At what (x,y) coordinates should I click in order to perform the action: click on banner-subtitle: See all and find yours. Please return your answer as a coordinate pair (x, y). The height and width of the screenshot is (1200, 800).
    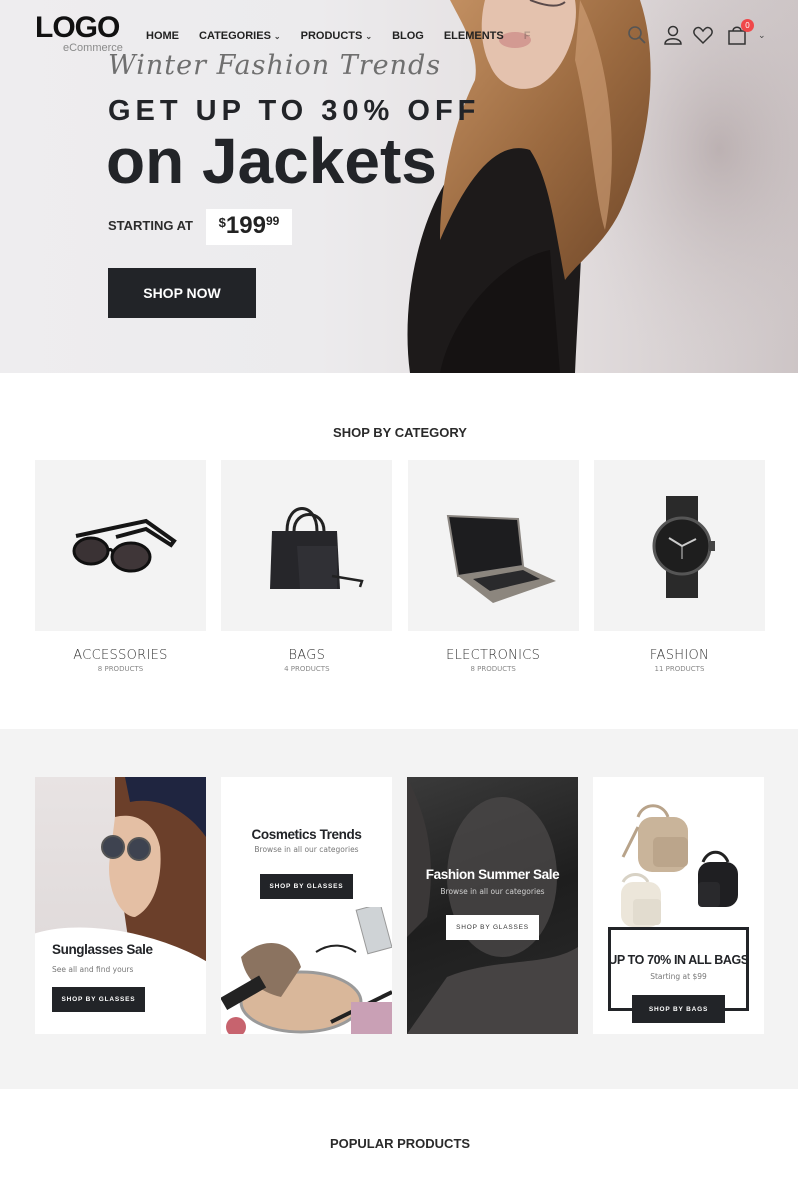
    Looking at the image, I should click on (93, 969).